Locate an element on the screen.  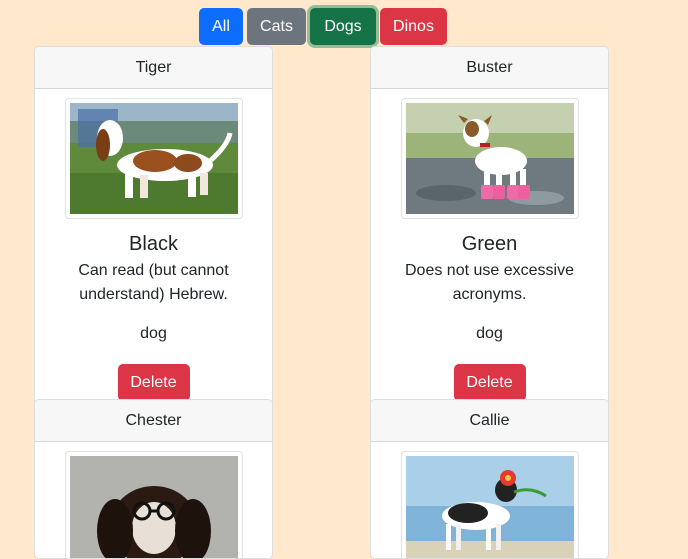
card-header: Tiger is located at coordinates (153, 68).